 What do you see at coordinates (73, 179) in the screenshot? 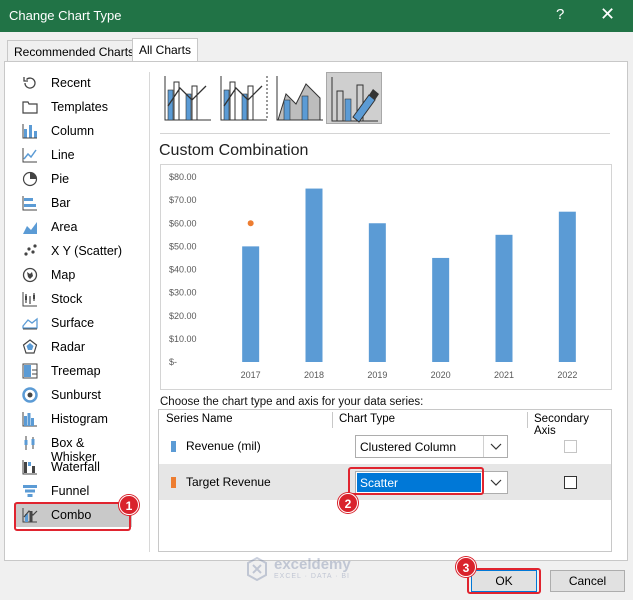
I see `sidebar-item-pie: Pie` at bounding box center [73, 179].